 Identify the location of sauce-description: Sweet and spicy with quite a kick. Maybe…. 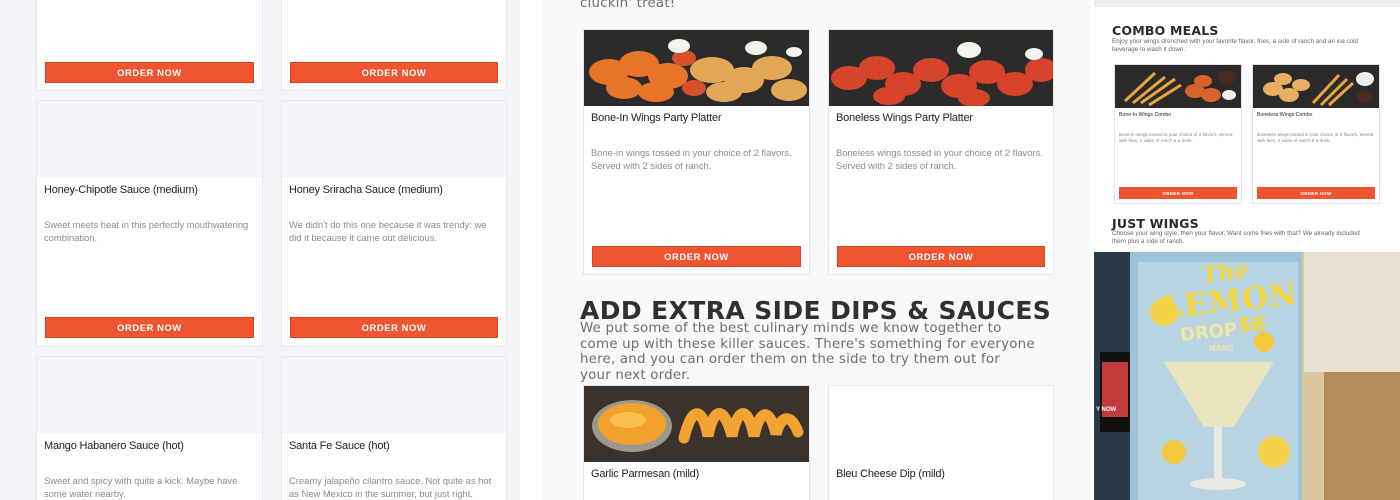
(141, 487).